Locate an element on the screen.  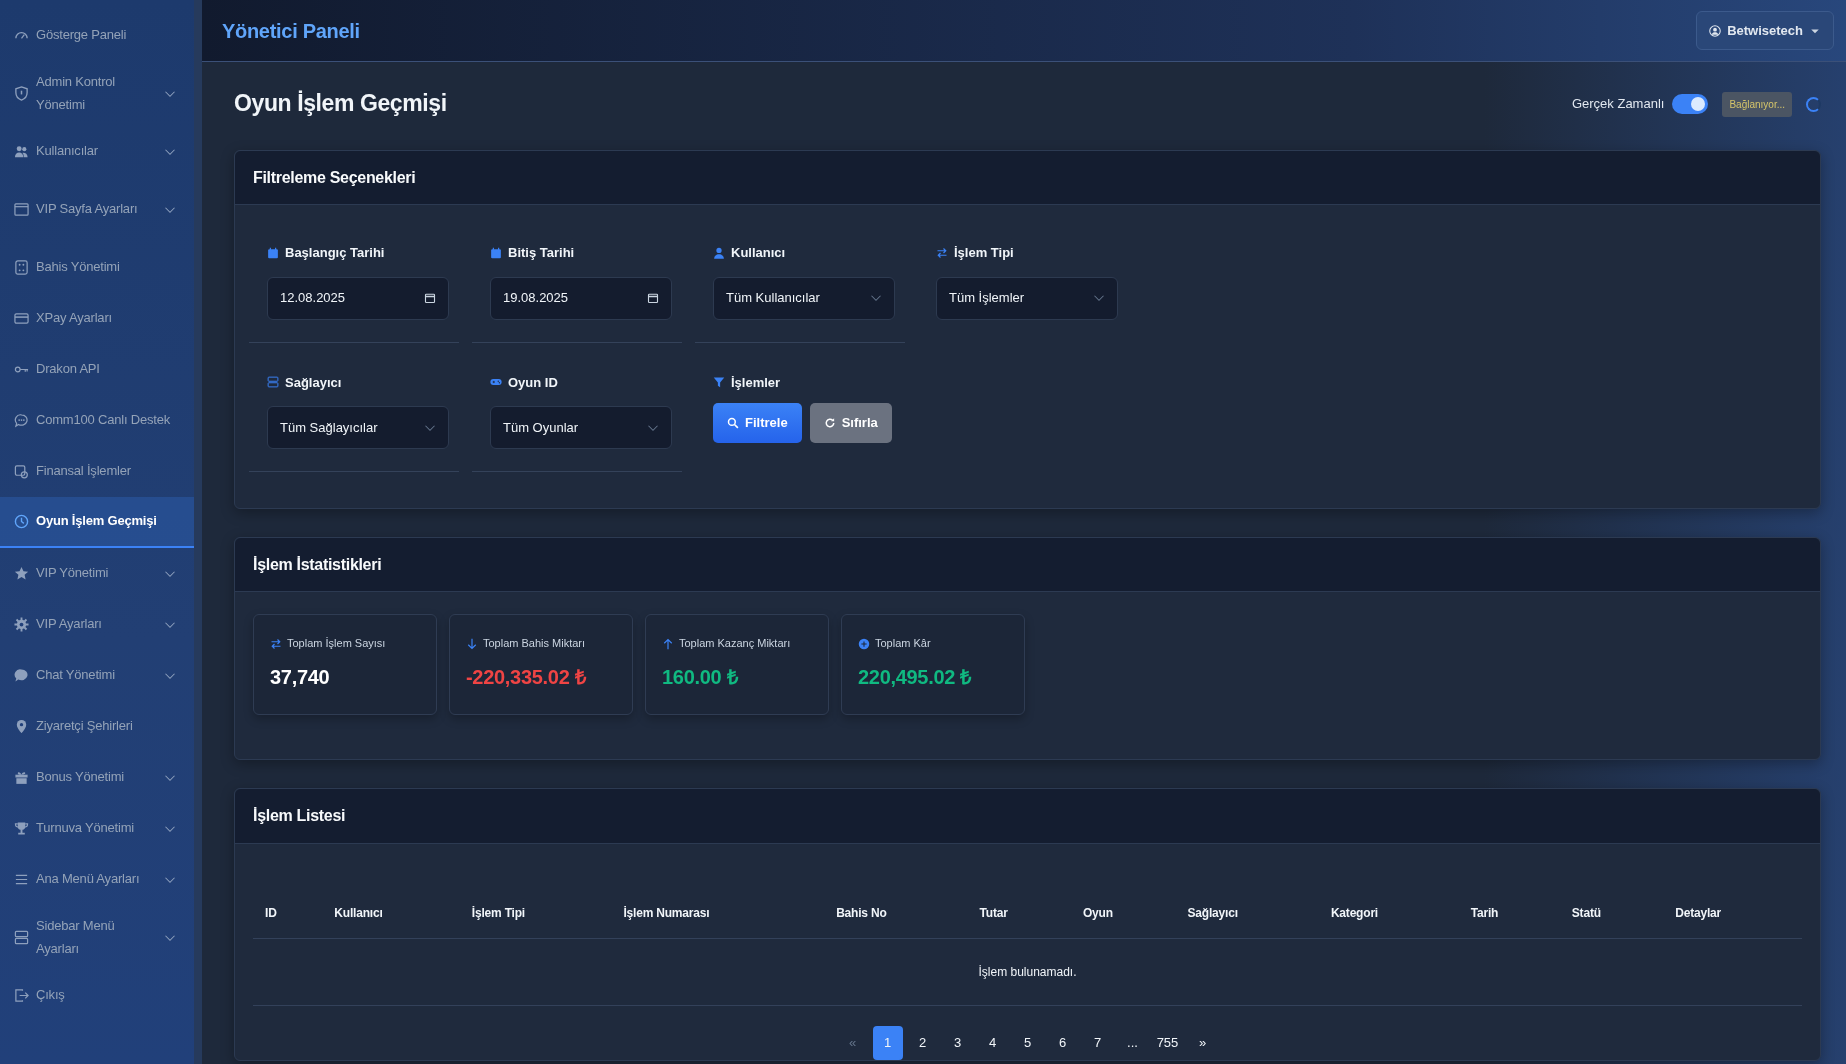
header-title: Yönetici Paneli is located at coordinates (291, 30).